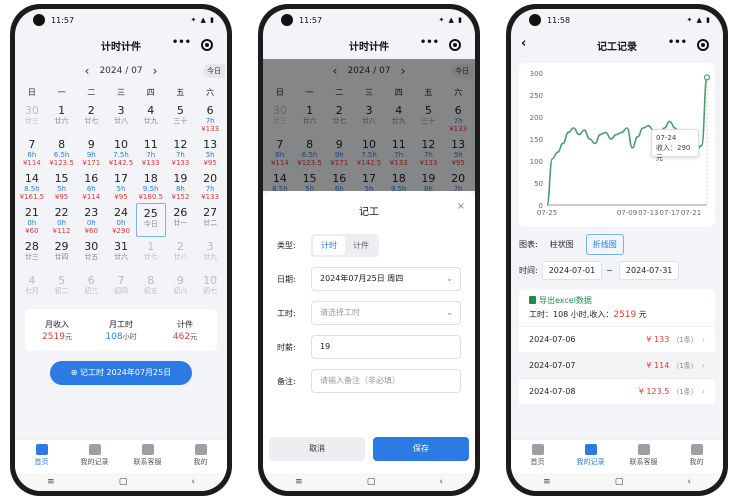 The image size is (738, 500). What do you see at coordinates (617, 300) in the screenshot?
I see `export-excel-link: 导出excel数据` at bounding box center [617, 300].